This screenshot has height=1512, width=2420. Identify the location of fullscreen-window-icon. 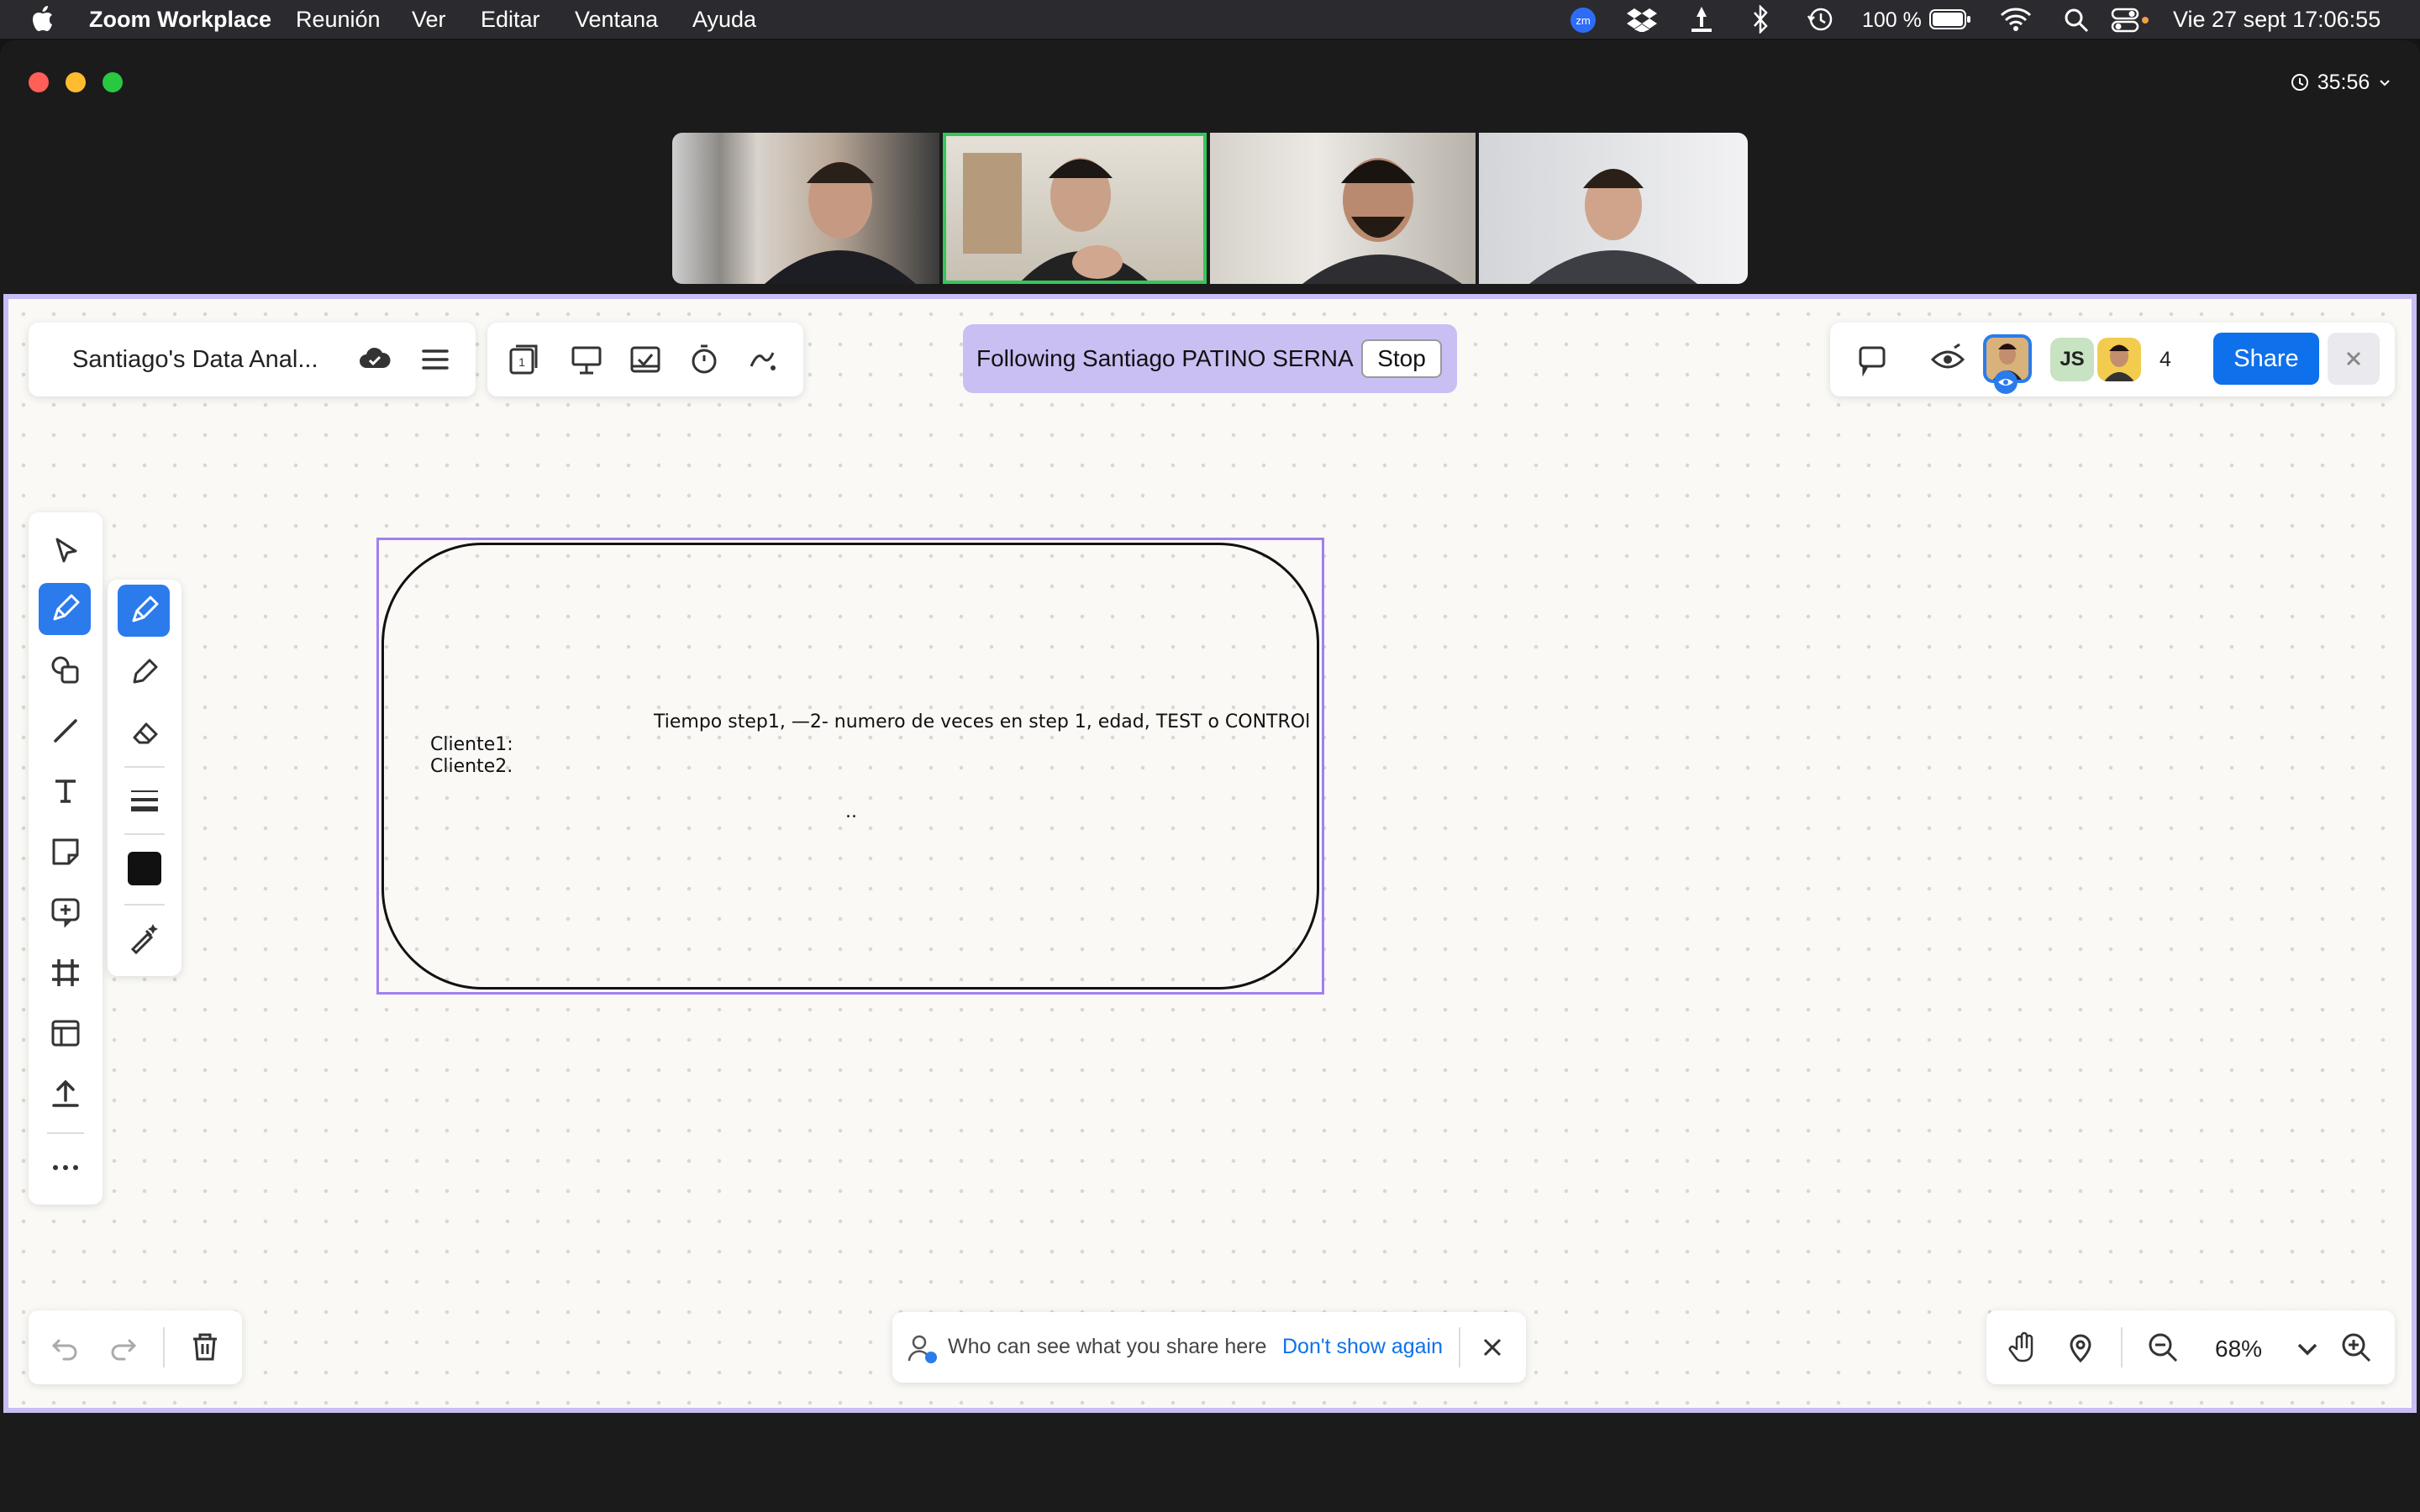
(113, 82).